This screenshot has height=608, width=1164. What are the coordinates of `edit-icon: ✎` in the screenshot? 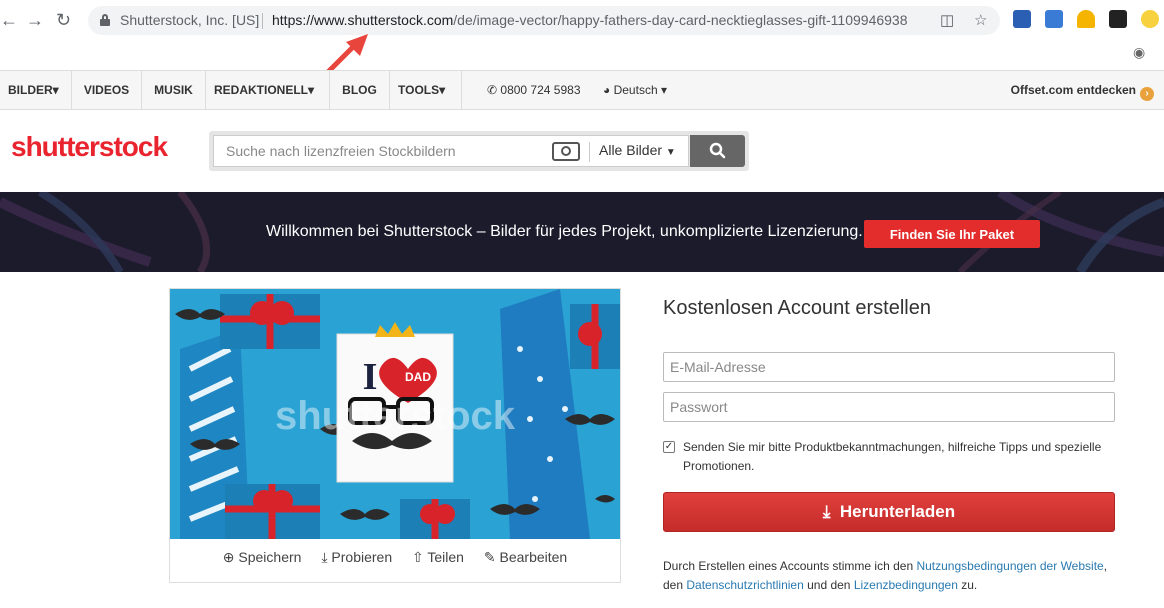 It's located at (489, 557).